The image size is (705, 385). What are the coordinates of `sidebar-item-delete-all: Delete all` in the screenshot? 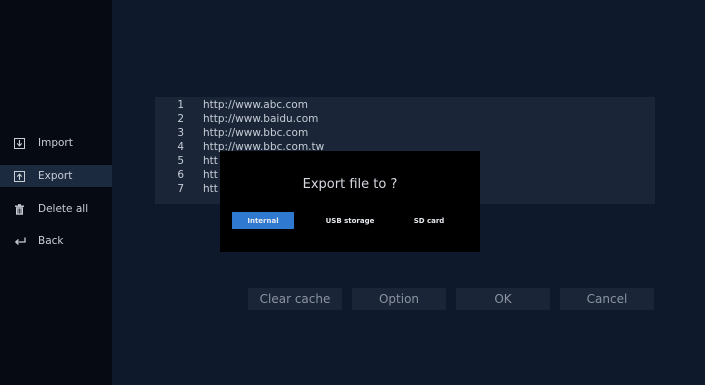 It's located at (56, 209).